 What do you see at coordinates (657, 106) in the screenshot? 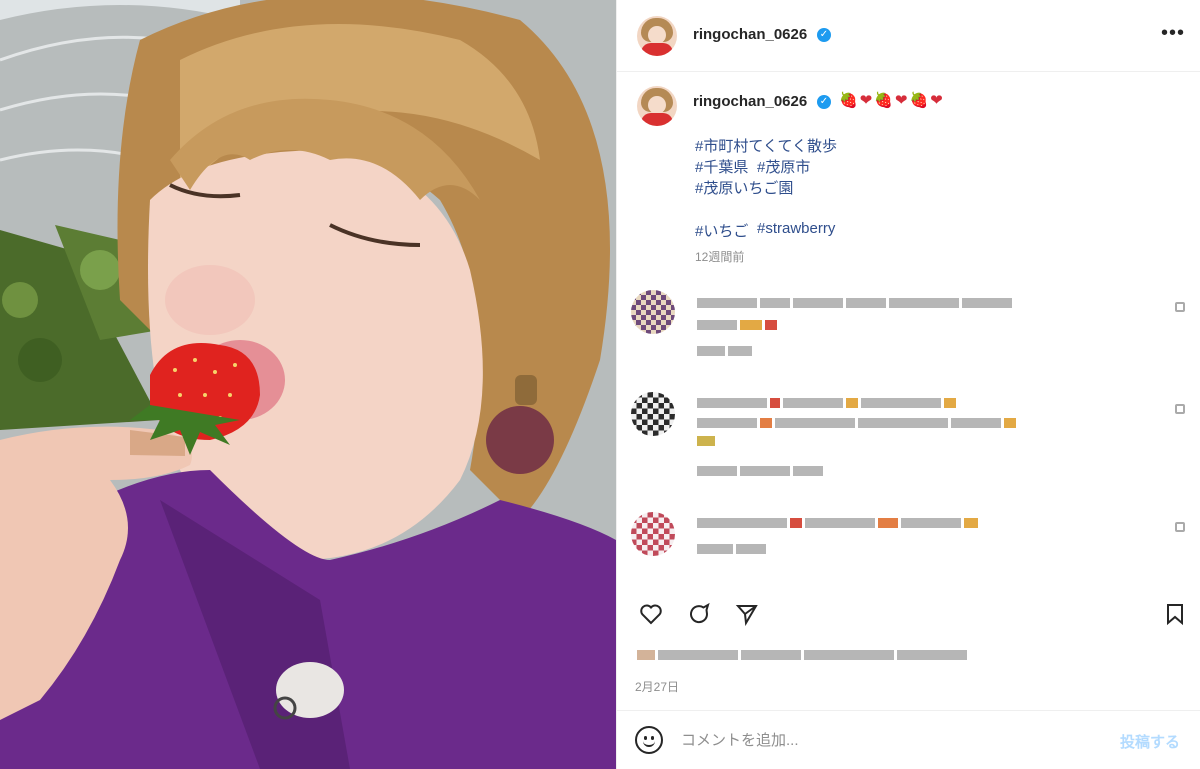
I see `caption-avatar` at bounding box center [657, 106].